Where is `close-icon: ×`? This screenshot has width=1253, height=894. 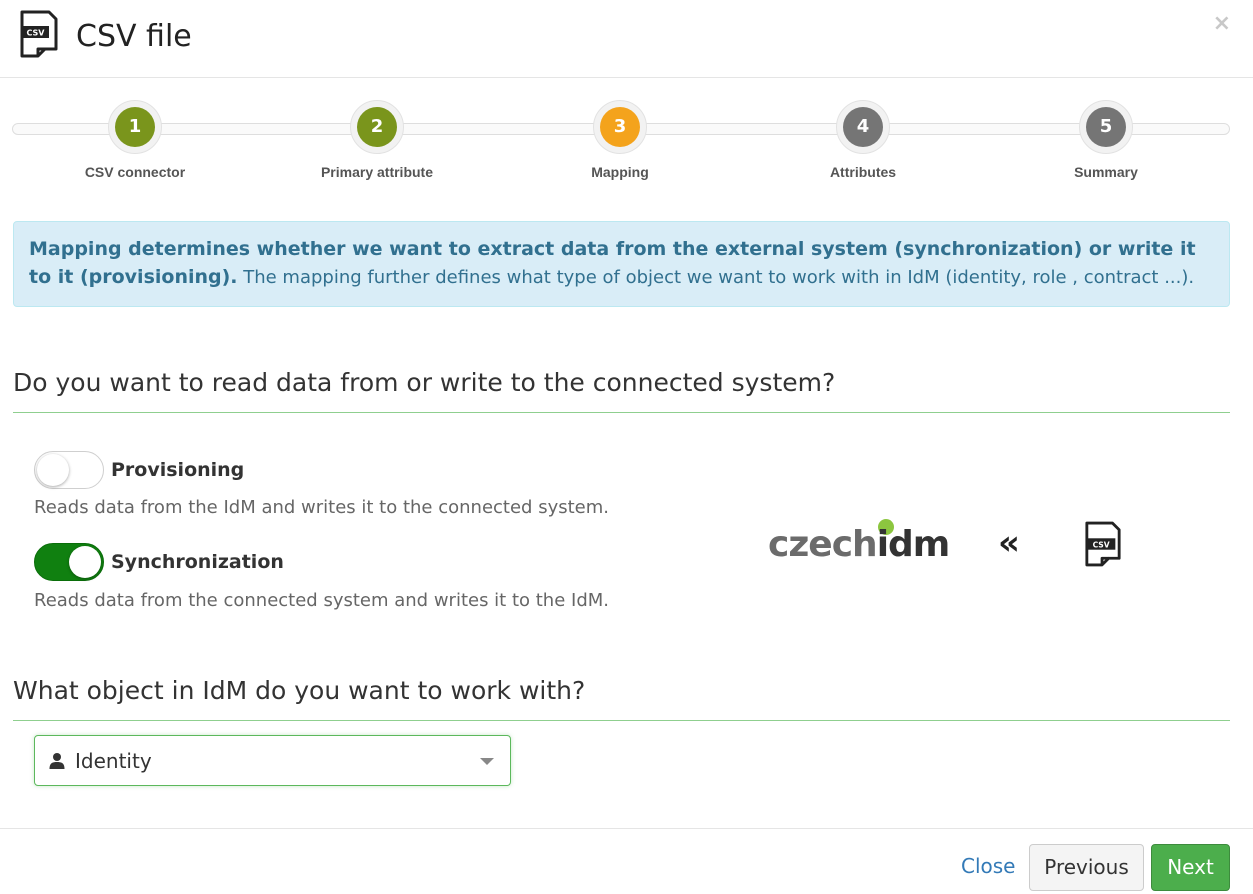 close-icon: × is located at coordinates (1222, 24).